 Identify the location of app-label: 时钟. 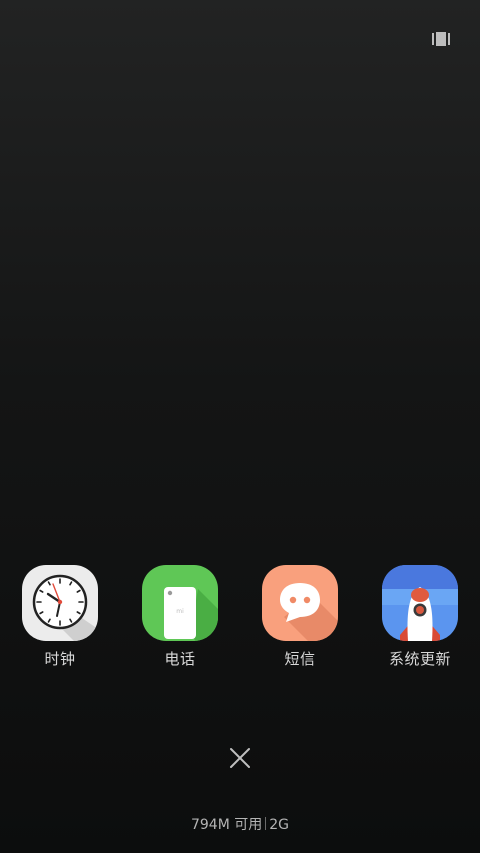
(60, 659).